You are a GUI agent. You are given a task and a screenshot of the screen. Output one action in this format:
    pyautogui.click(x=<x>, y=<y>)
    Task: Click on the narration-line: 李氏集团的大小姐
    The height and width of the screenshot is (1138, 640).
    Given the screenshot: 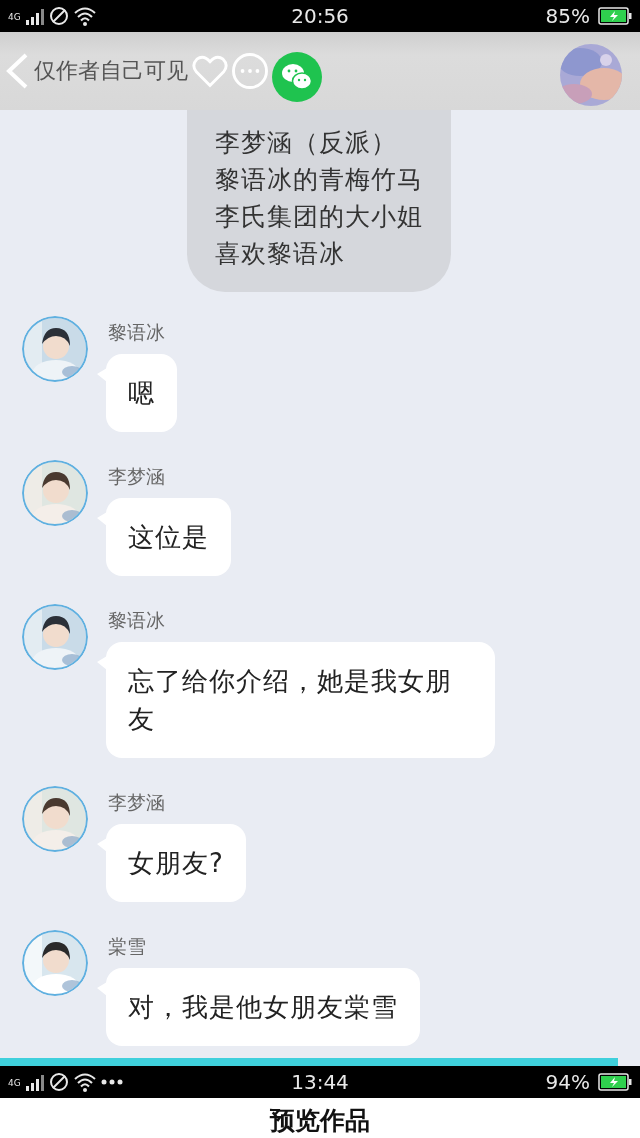 What is the action you would take?
    pyautogui.click(x=319, y=217)
    